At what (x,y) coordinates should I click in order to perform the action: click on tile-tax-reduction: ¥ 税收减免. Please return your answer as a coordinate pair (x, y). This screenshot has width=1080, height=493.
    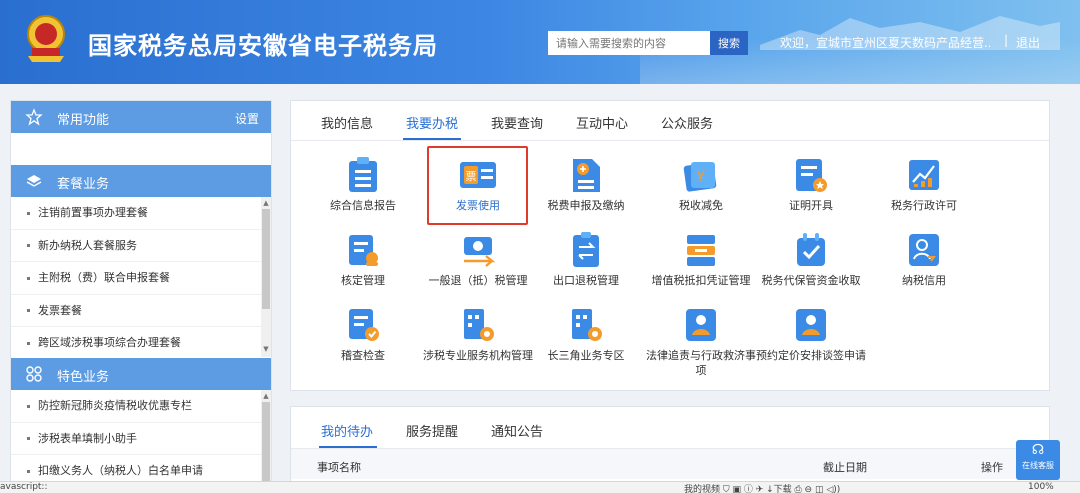
    Looking at the image, I should click on (701, 184).